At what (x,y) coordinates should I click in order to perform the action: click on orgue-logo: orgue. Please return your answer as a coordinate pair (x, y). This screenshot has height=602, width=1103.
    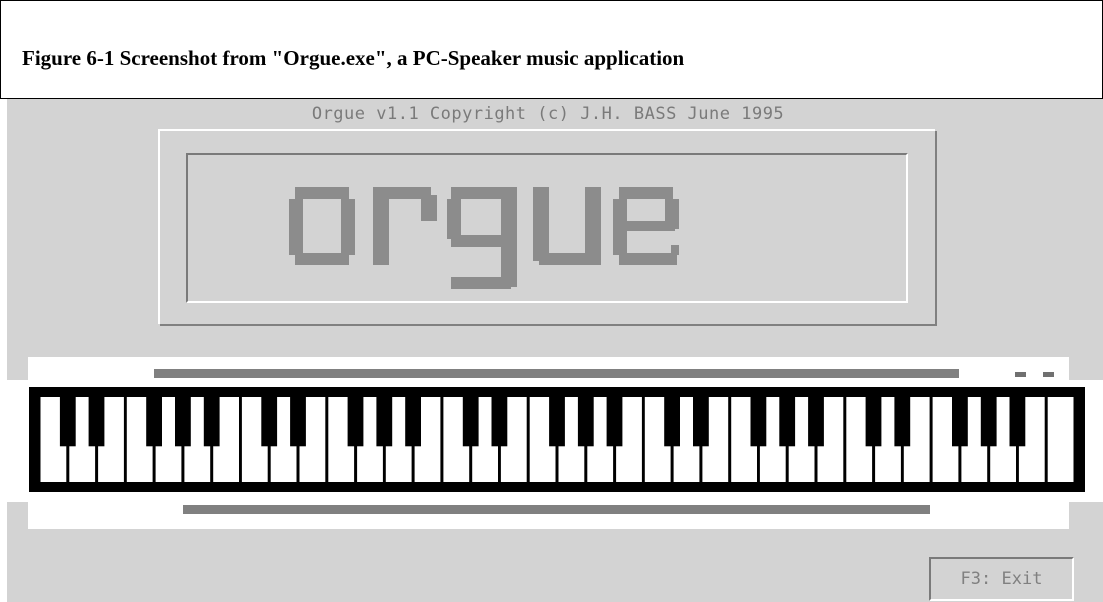
    Looking at the image, I should click on (484, 238).